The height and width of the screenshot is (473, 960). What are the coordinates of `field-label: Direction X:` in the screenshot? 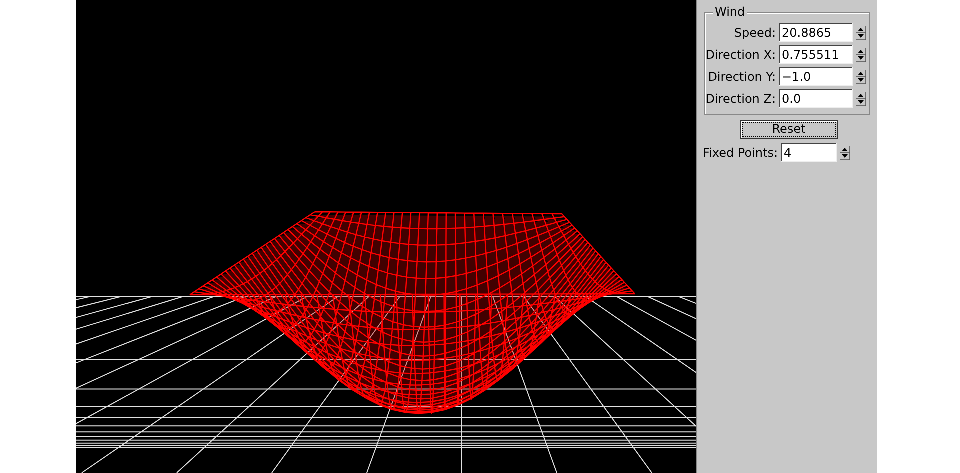 It's located at (741, 55).